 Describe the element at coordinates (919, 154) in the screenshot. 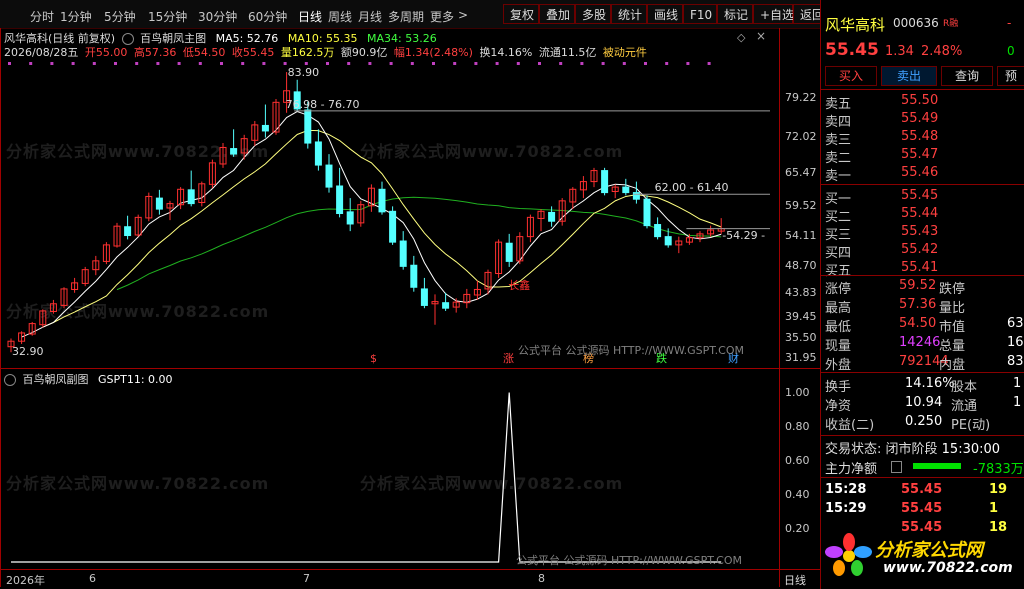

I see `order-level-price: 55.47` at that location.